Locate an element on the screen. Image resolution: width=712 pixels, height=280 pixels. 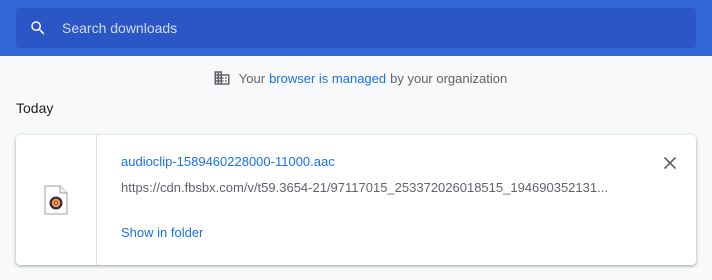
browser-managed-link: browser is managed is located at coordinates (327, 78).